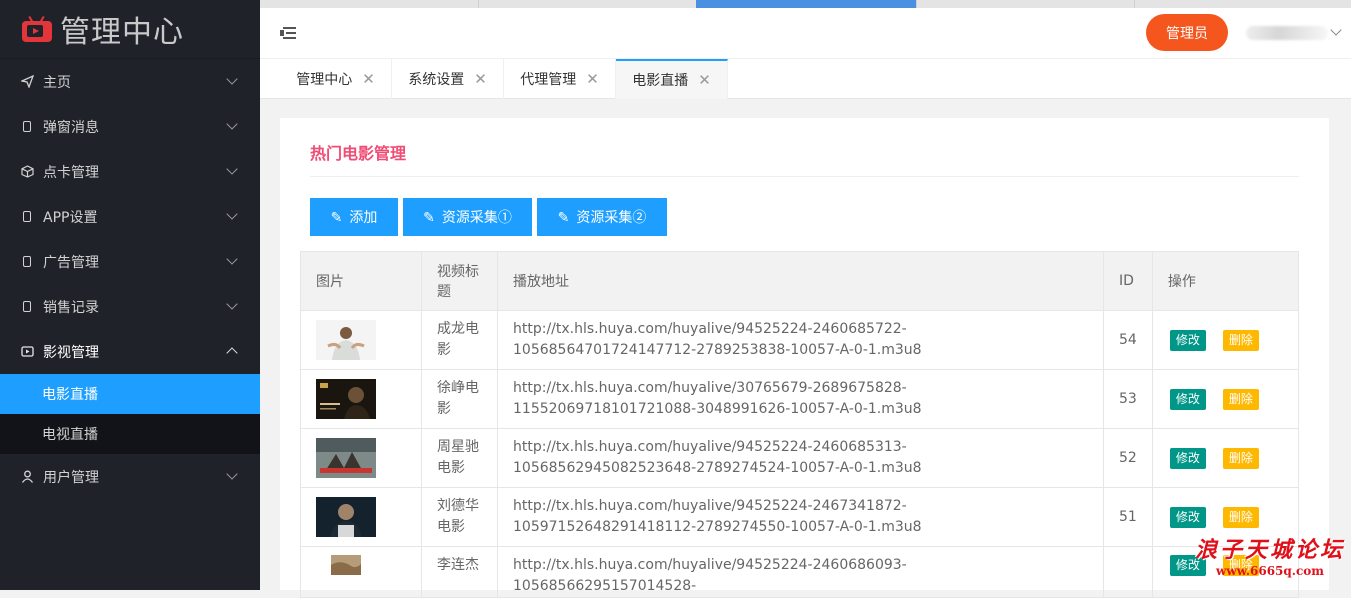  What do you see at coordinates (1187, 32) in the screenshot?
I see `admin-button: 管理员` at bounding box center [1187, 32].